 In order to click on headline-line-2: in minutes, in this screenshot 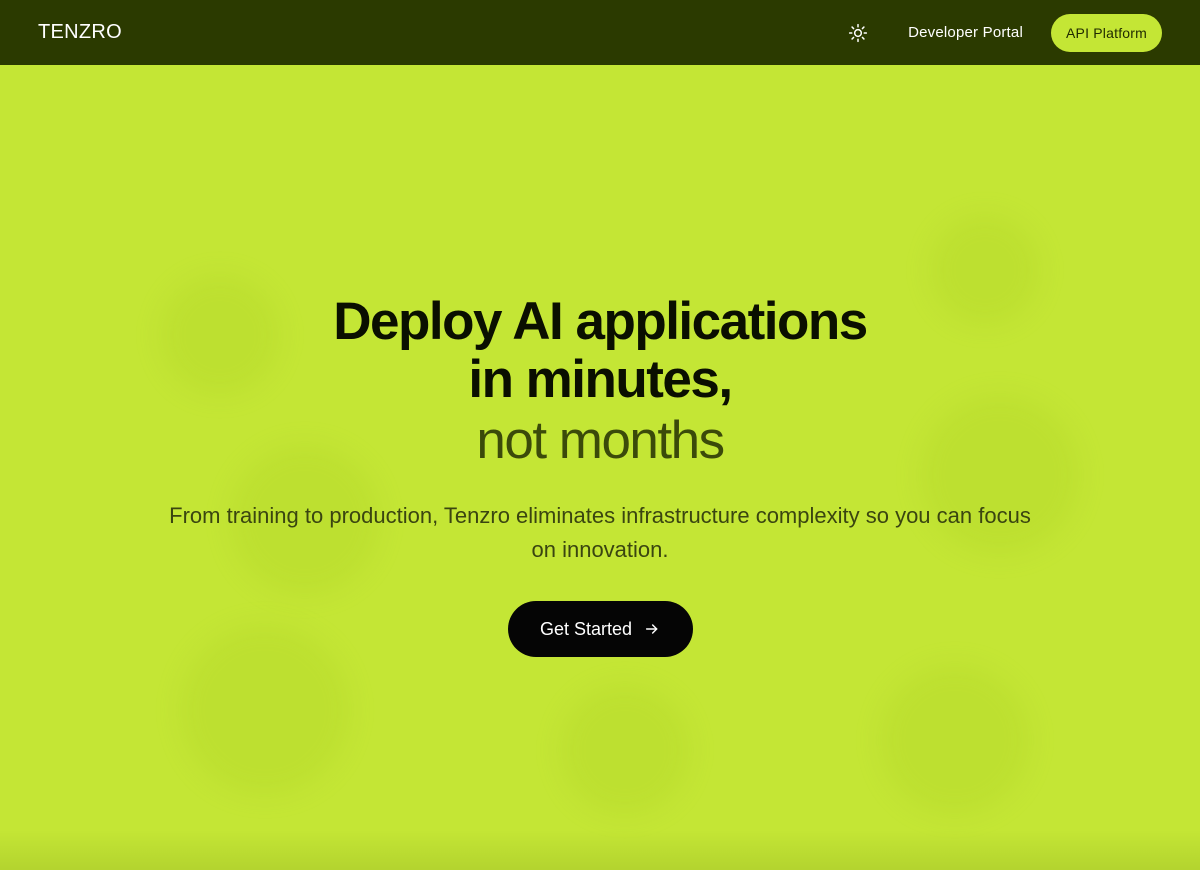, I will do `click(600, 379)`.